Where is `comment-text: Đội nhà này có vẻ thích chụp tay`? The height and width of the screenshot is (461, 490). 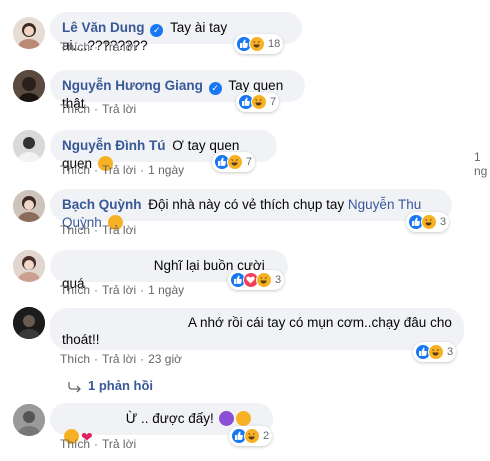 comment-text: Đội nhà này có vẻ thích chụp tay is located at coordinates (246, 204).